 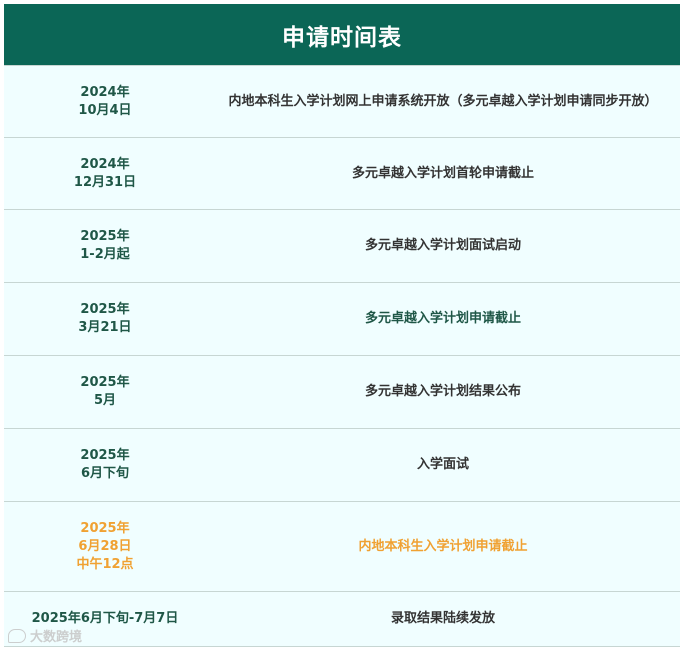 I want to click on date-cell: 2025年 1-2月起, so click(x=105, y=246).